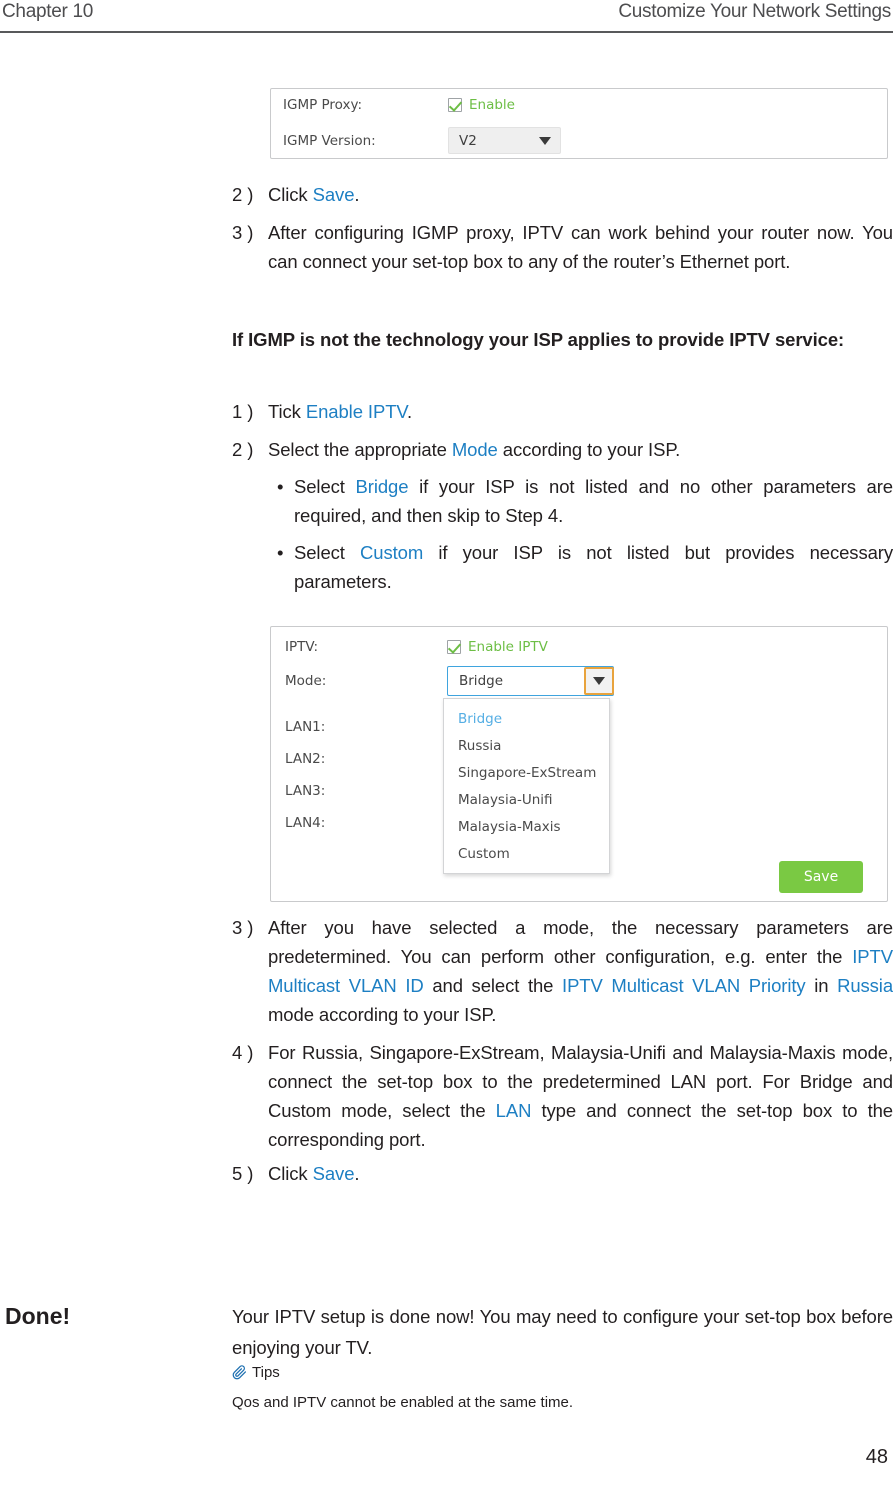 The image size is (893, 1485). What do you see at coordinates (468, 140) in the screenshot?
I see `igmp-version-value: V2` at bounding box center [468, 140].